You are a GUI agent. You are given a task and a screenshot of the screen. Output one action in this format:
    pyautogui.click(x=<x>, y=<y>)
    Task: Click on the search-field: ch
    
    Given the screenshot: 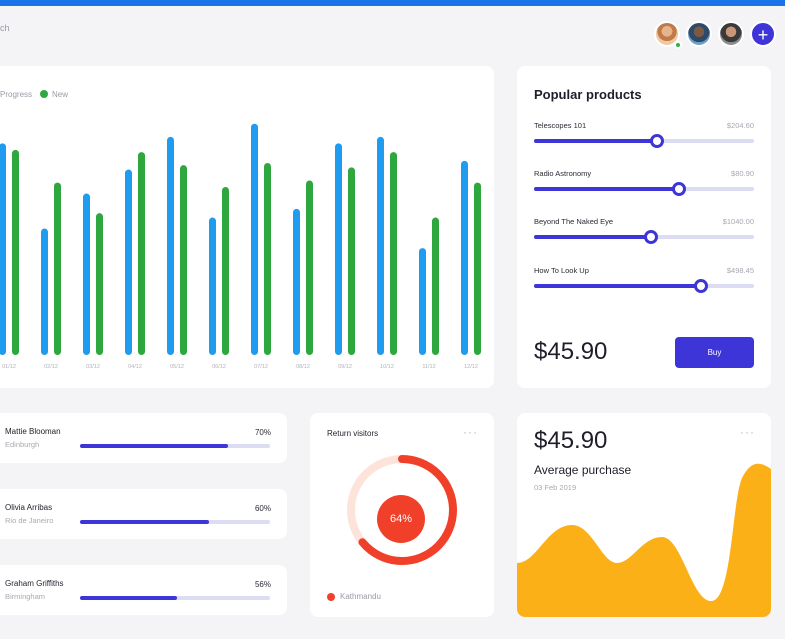 What is the action you would take?
    pyautogui.click(x=5, y=28)
    